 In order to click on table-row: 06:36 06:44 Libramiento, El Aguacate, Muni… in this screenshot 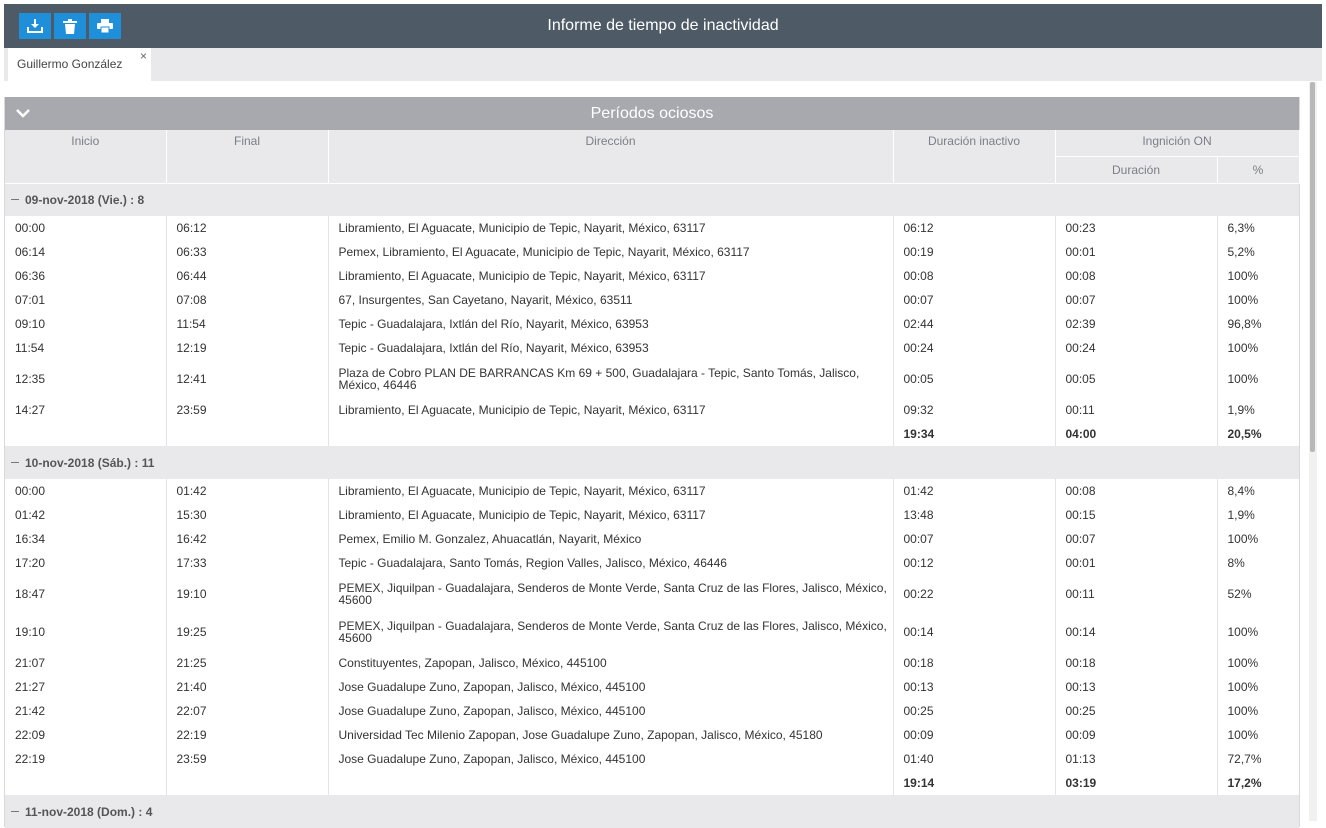, I will do `click(652, 276)`.